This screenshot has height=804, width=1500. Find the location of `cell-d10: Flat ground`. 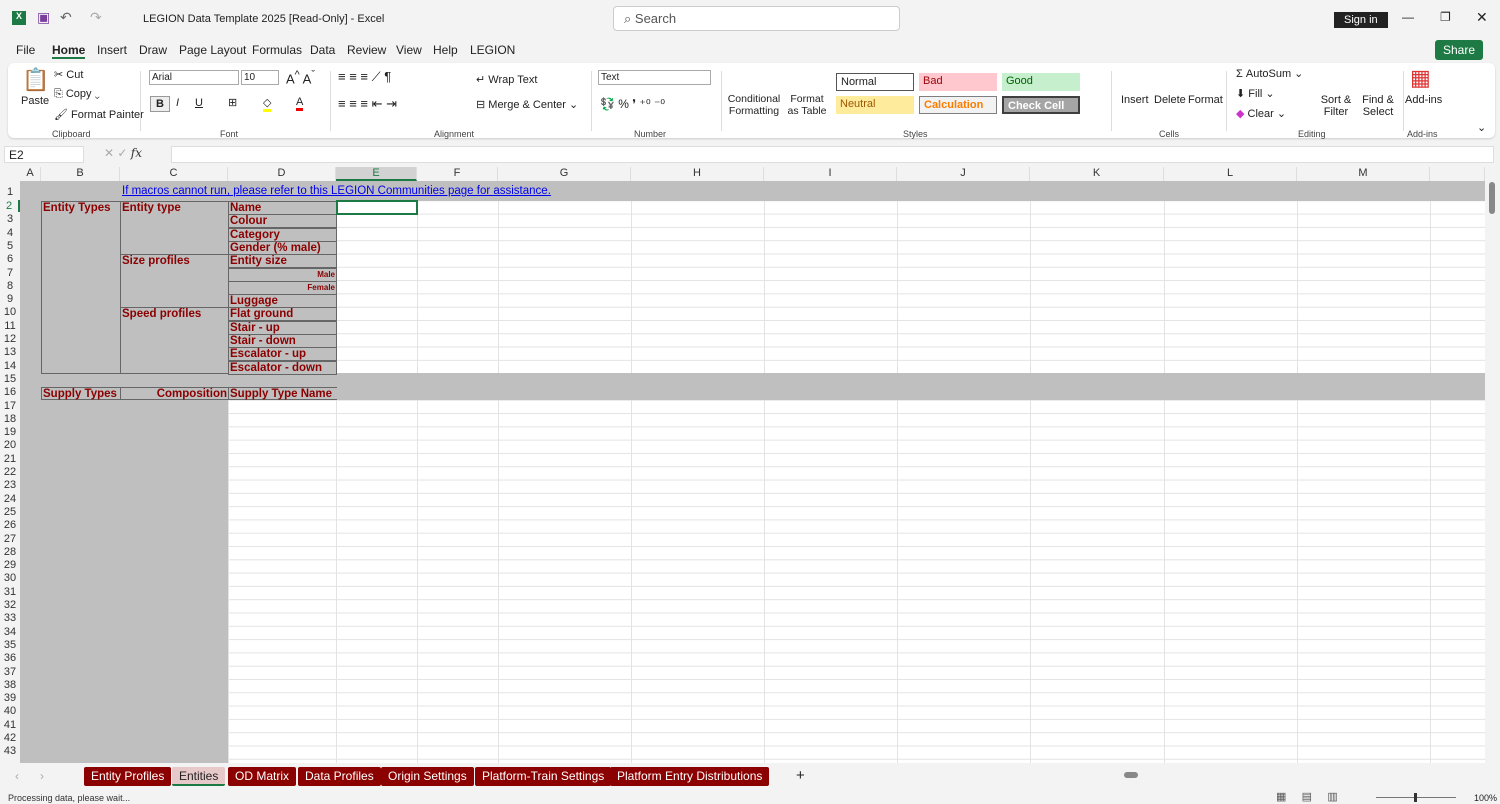

cell-d10: Flat ground is located at coordinates (282, 314).